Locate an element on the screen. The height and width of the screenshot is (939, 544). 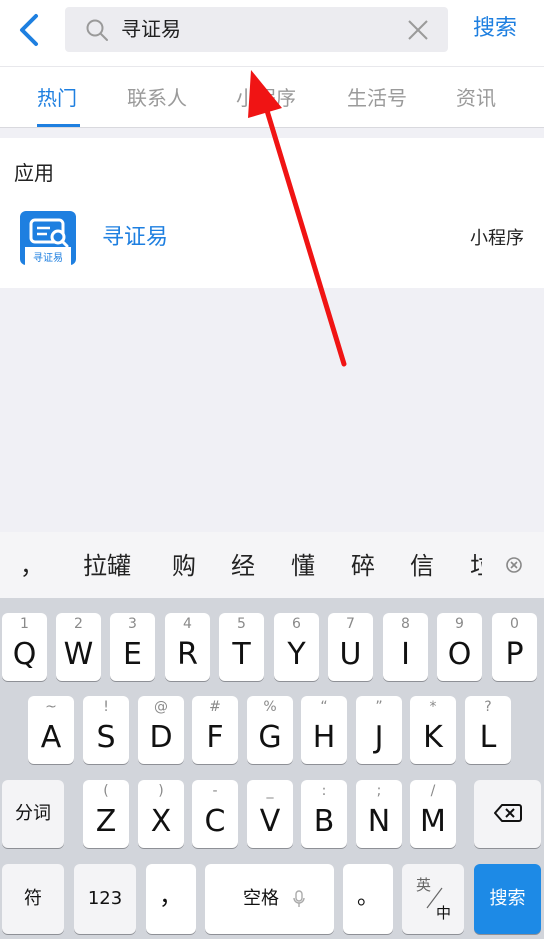
key-hint: ~ is located at coordinates (51, 707).